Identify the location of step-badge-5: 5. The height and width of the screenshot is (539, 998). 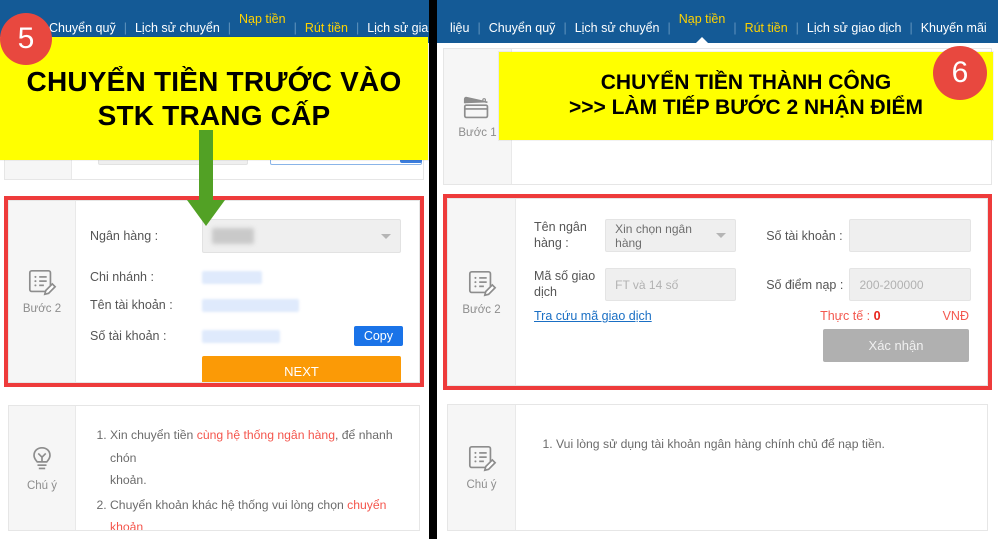
(26, 39).